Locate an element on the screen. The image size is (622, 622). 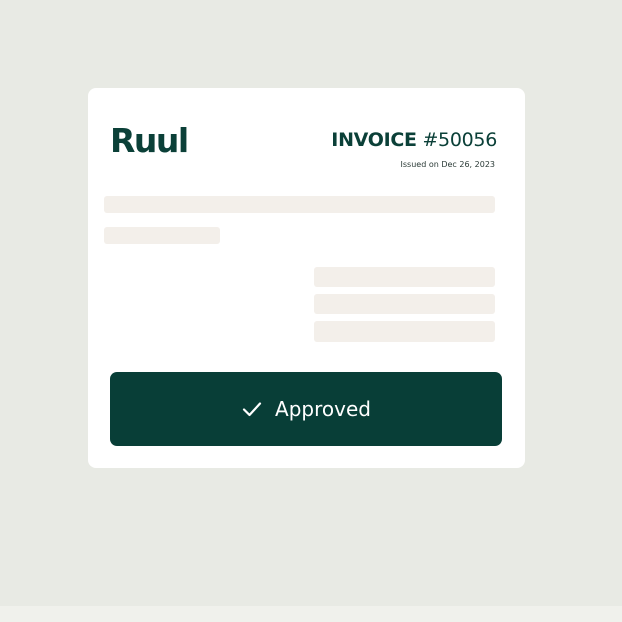
approved-button: Approved is located at coordinates (306, 409).